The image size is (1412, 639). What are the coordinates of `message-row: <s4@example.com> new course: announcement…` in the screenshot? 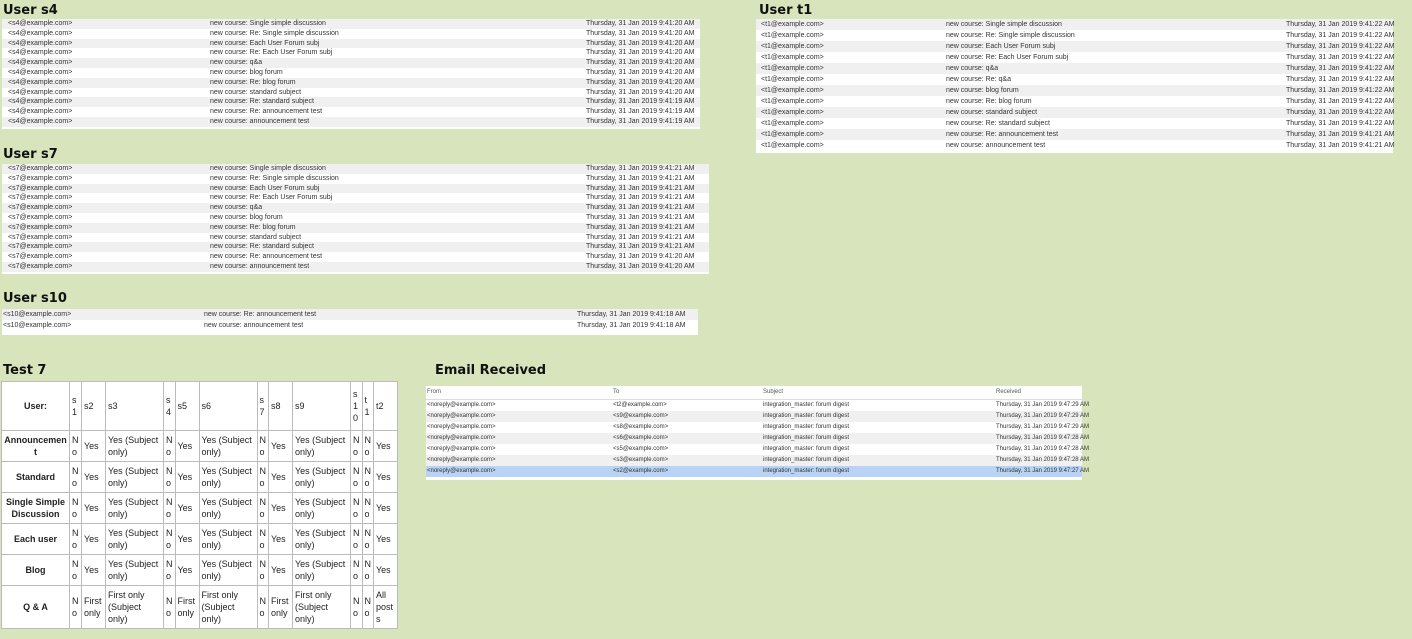 It's located at (351, 121).